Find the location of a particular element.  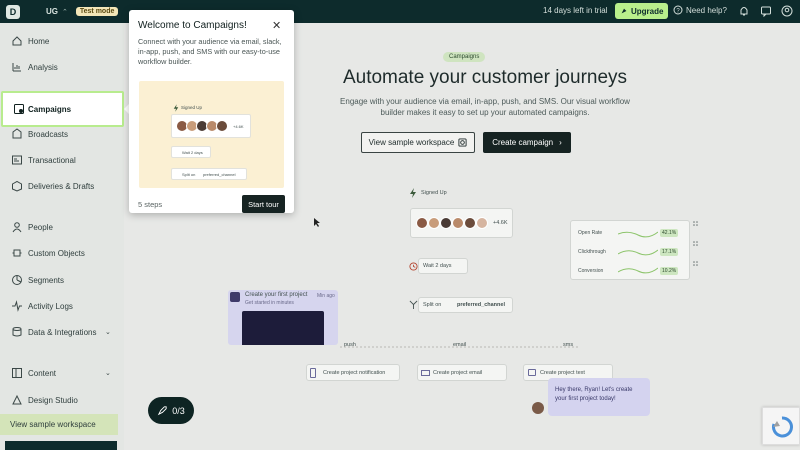

onboarding-progress-button: 0/3 is located at coordinates (171, 410).